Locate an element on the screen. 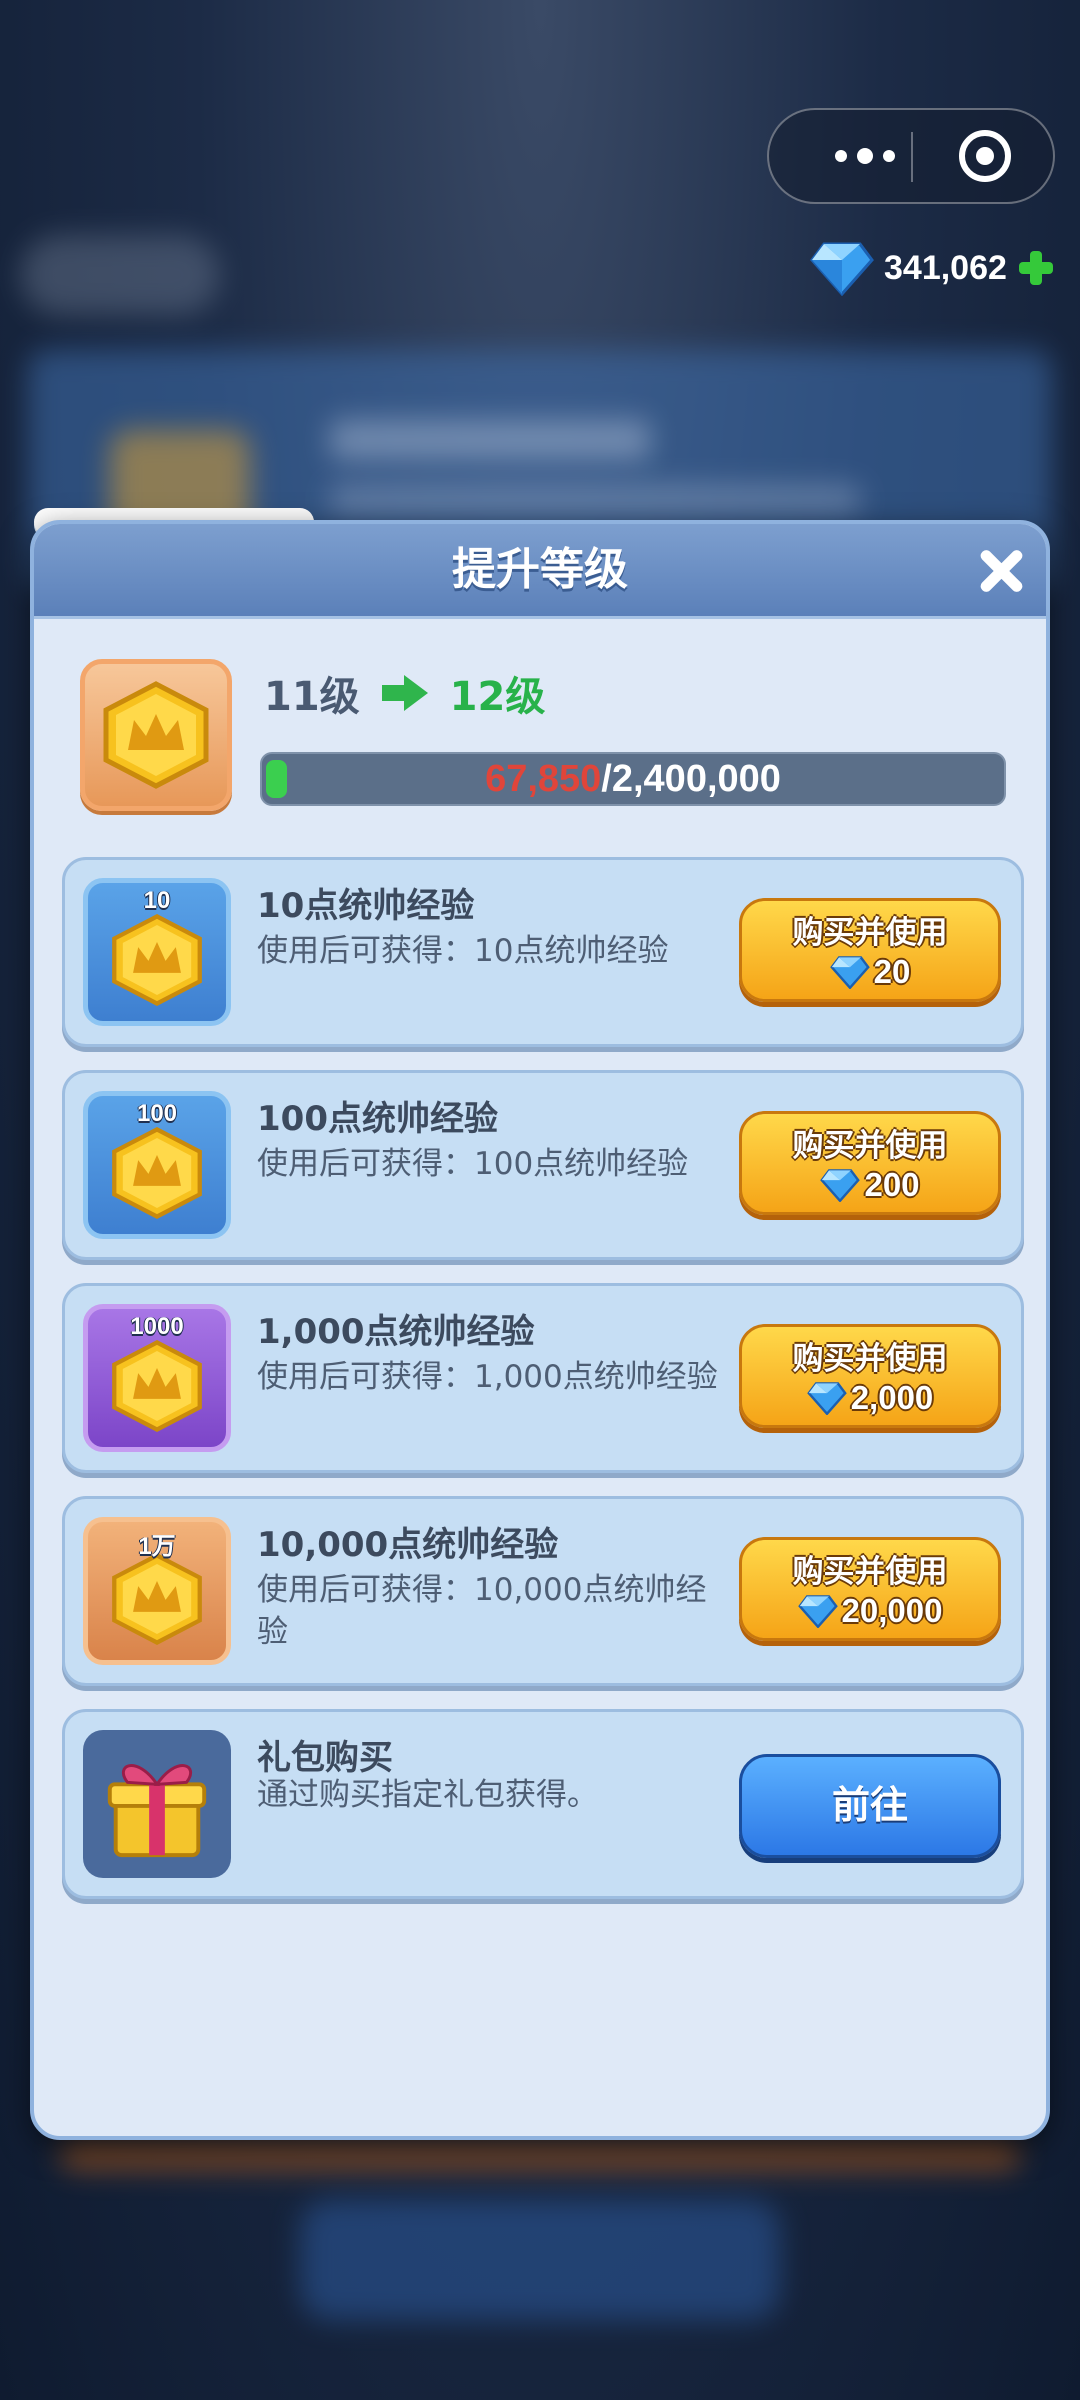 The width and height of the screenshot is (1080, 2400). exp-tag: 1000 is located at coordinates (157, 1326).